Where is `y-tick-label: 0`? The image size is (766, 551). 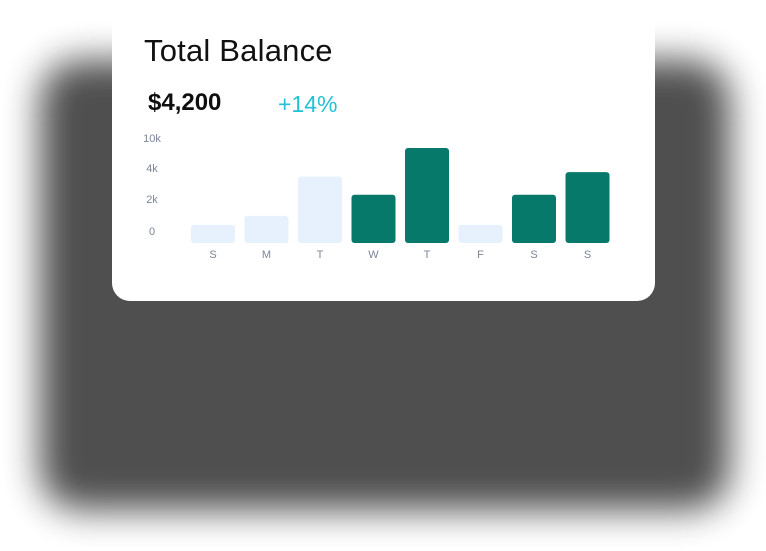 y-tick-label: 0 is located at coordinates (152, 232).